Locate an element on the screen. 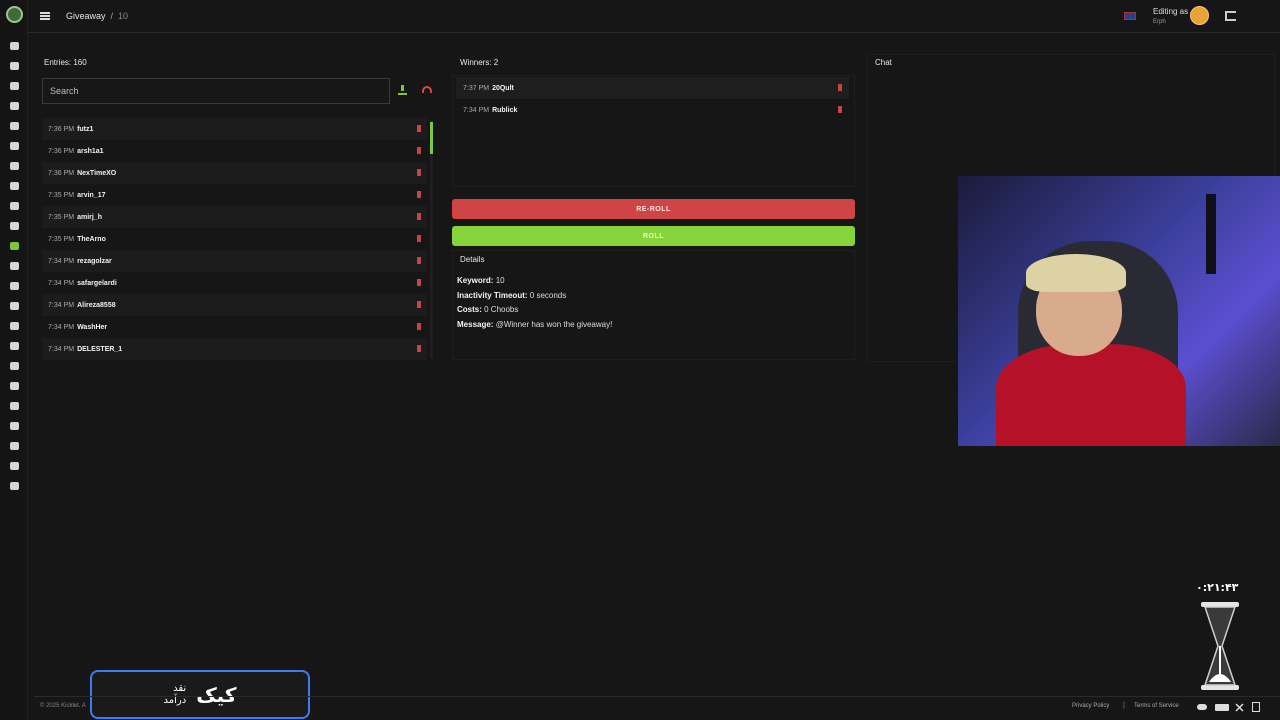 This screenshot has height=720, width=1280. hammer-icon is located at coordinates (14, 106).